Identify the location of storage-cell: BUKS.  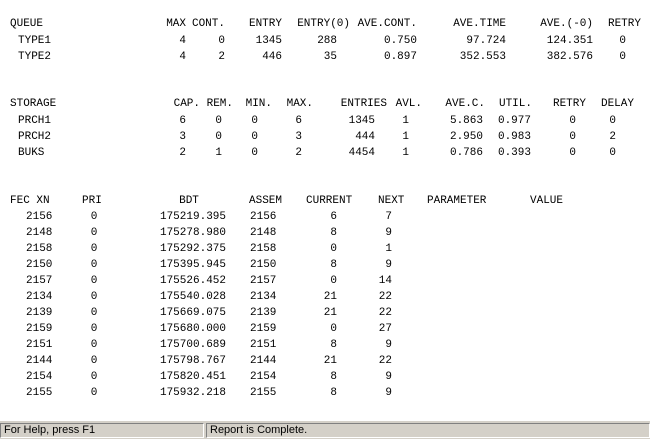
(31, 153).